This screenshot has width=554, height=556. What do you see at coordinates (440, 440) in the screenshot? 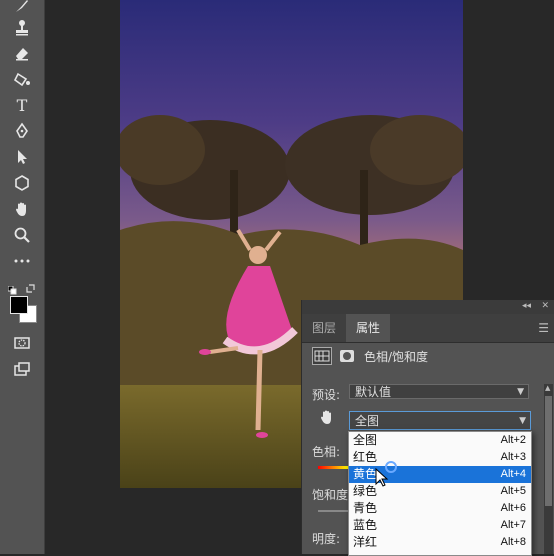
I see `channel-option-master: 全图 Alt+2` at bounding box center [440, 440].